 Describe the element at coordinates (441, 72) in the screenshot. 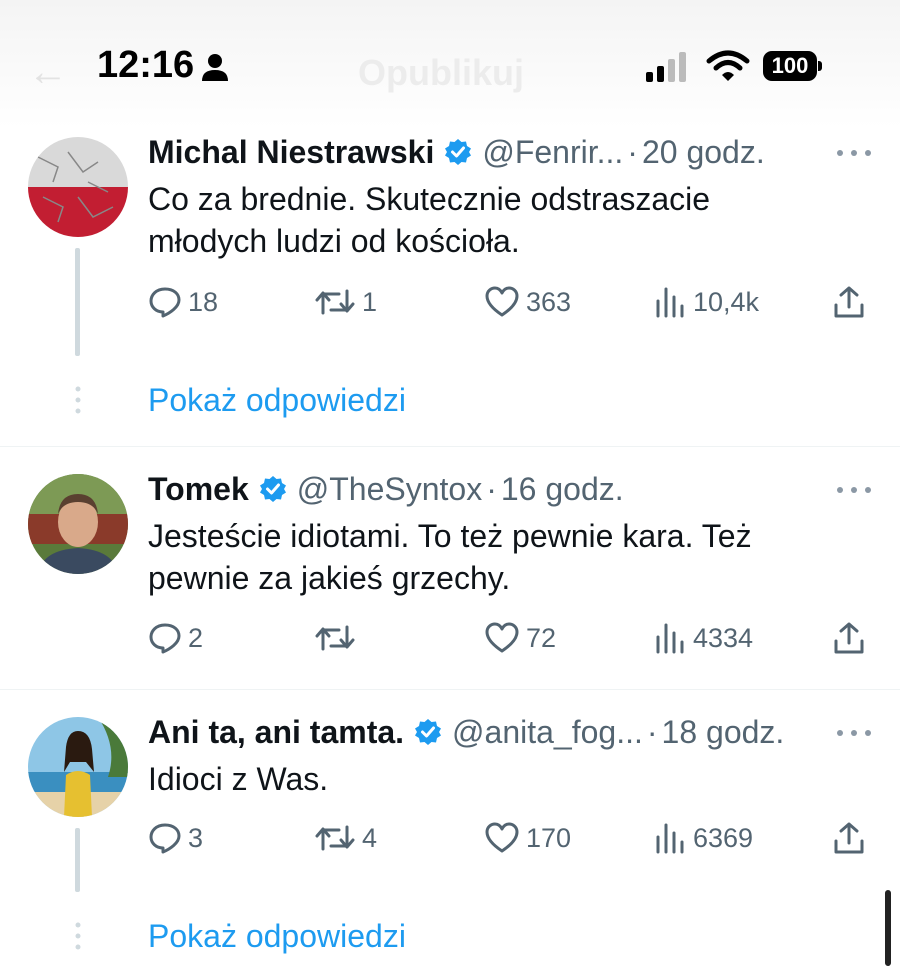

I see `header-title: Opublikuj` at that location.